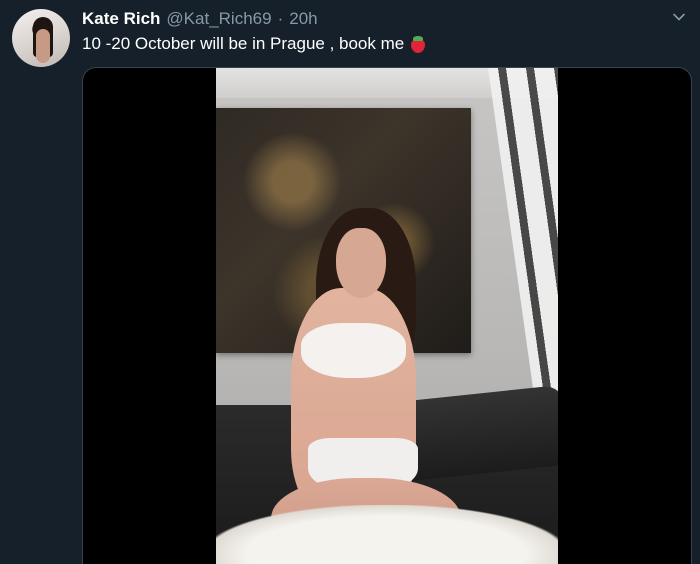 This screenshot has width=700, height=564. Describe the element at coordinates (218, 19) in the screenshot. I see `author-handle: @Kat_Rich69` at that location.